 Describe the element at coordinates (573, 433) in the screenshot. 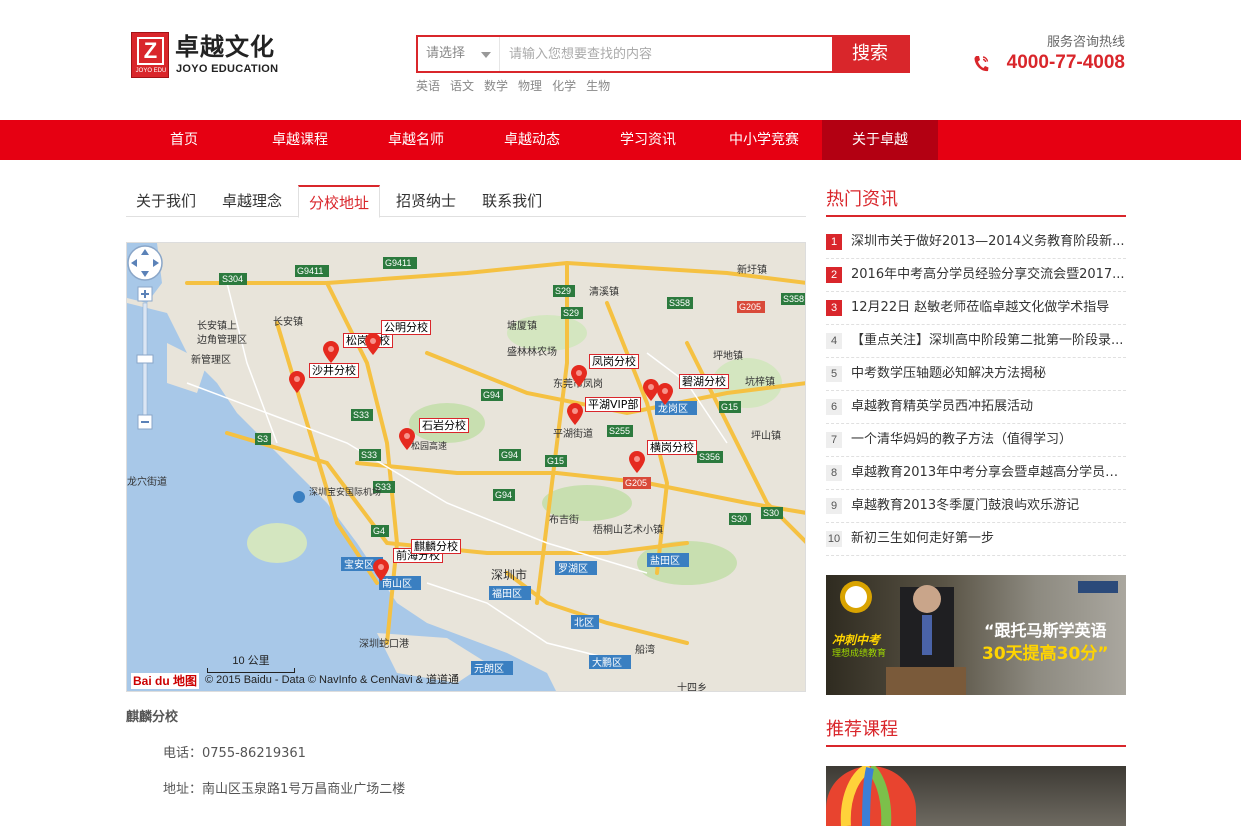

I see `map-place-name: 平湖街道` at that location.